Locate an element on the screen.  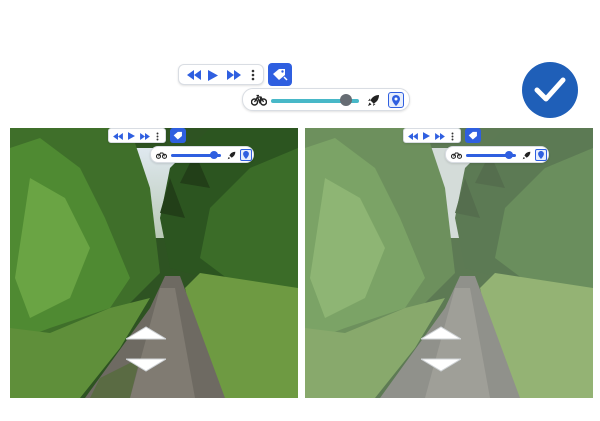
location-button is located at coordinates (396, 100).